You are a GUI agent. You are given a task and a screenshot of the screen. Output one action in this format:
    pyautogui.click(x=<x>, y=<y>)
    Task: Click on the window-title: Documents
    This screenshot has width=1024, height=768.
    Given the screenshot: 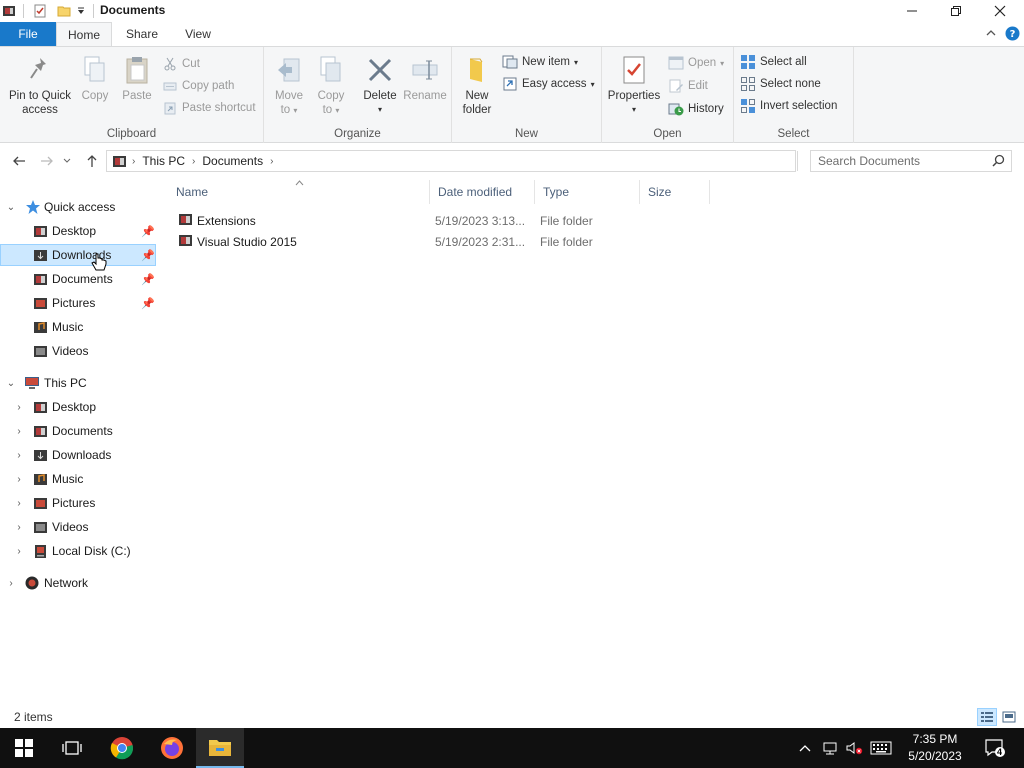 What is the action you would take?
    pyautogui.click(x=133, y=10)
    